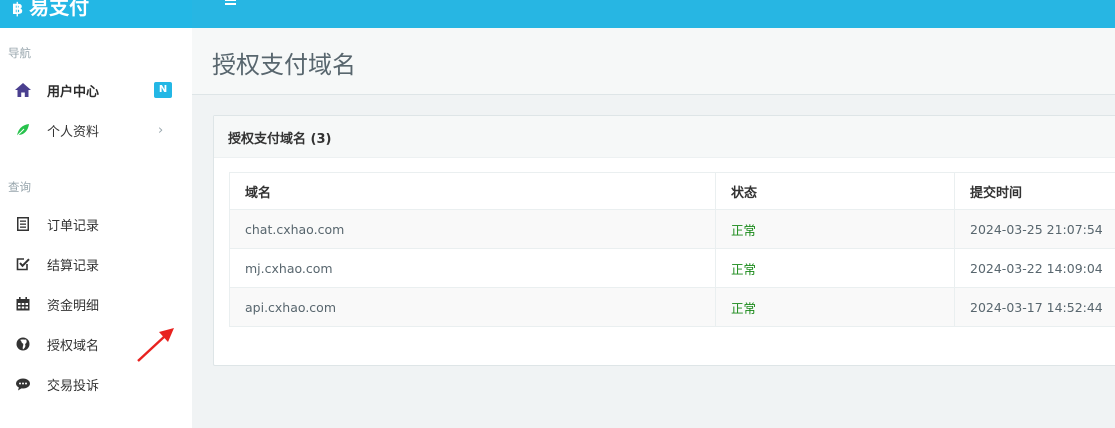  What do you see at coordinates (155, 345) in the screenshot?
I see `red-arrow-annotation` at bounding box center [155, 345].